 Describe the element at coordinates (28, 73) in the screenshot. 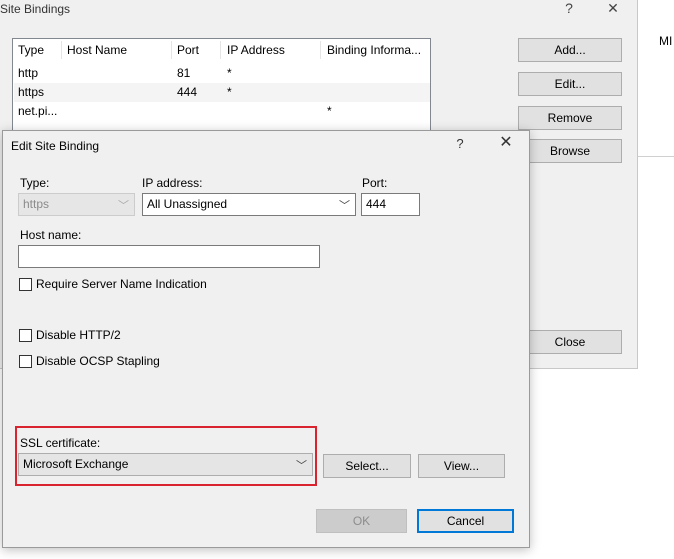

I see `row-type: http` at that location.